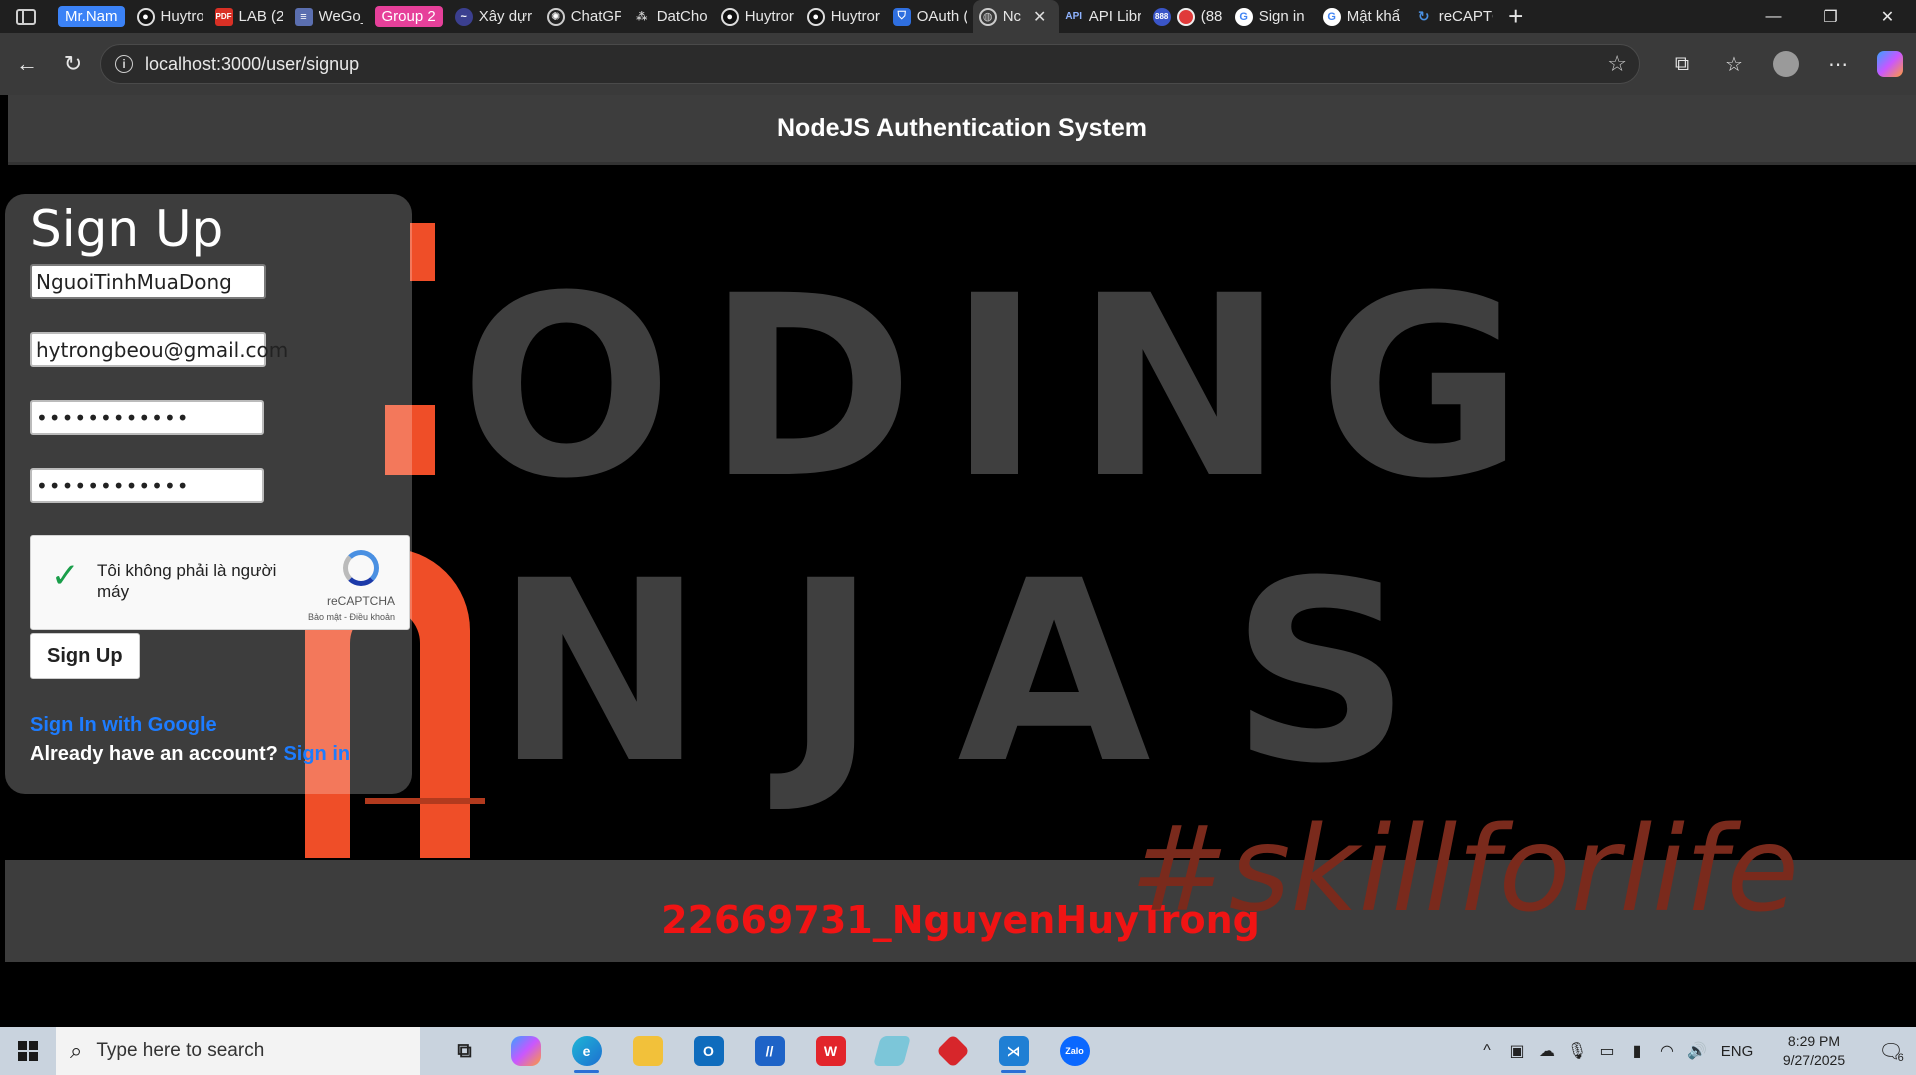 Image resolution: width=1916 pixels, height=1075 pixels. Describe the element at coordinates (708, 1051) in the screenshot. I see `outlook-button: O` at that location.